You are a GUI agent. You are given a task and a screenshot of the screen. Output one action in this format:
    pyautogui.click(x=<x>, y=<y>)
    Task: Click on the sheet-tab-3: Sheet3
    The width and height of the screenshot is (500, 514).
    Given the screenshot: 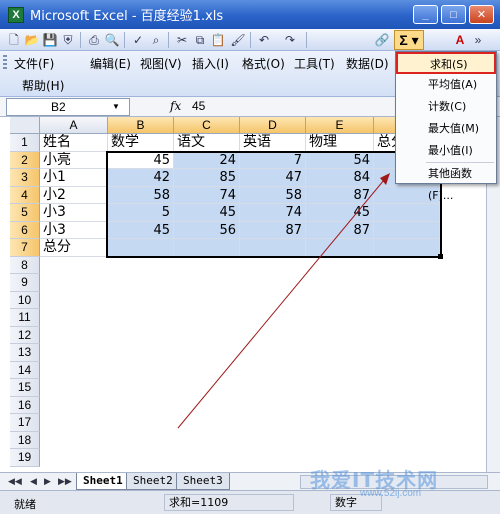 What is the action you would take?
    pyautogui.click(x=203, y=481)
    